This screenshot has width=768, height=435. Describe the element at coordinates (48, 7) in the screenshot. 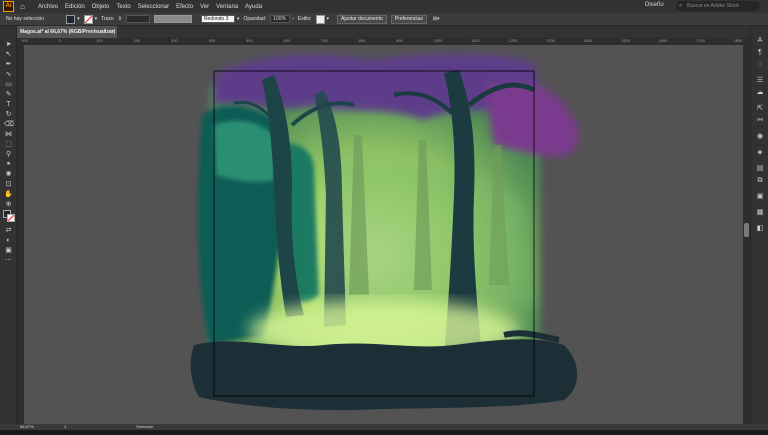

I see `menu-archivo: Archivo` at that location.